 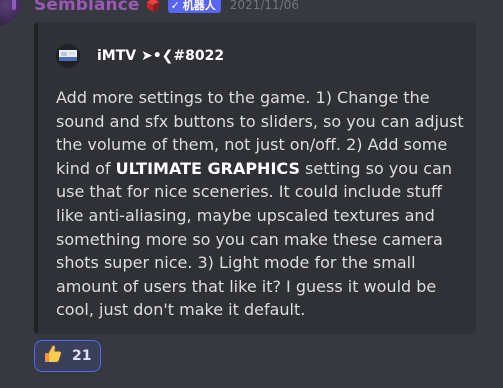 What do you see at coordinates (160, 56) in the screenshot?
I see `embed-author-name: iMTV ➤•❮#8022` at bounding box center [160, 56].